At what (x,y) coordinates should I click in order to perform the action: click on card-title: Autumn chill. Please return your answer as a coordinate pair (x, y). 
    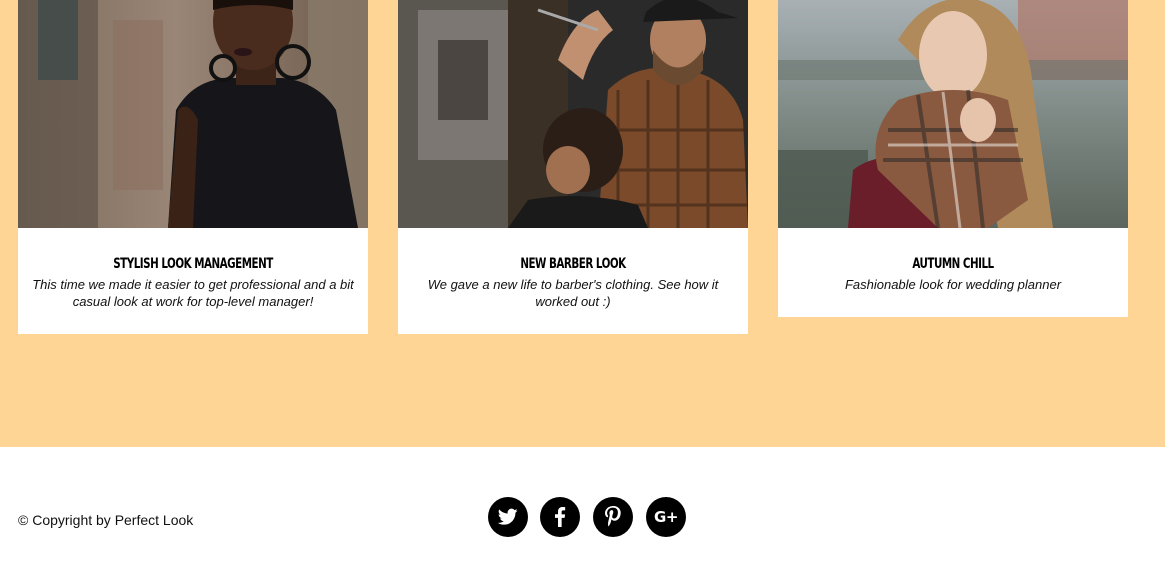
    Looking at the image, I should click on (953, 264).